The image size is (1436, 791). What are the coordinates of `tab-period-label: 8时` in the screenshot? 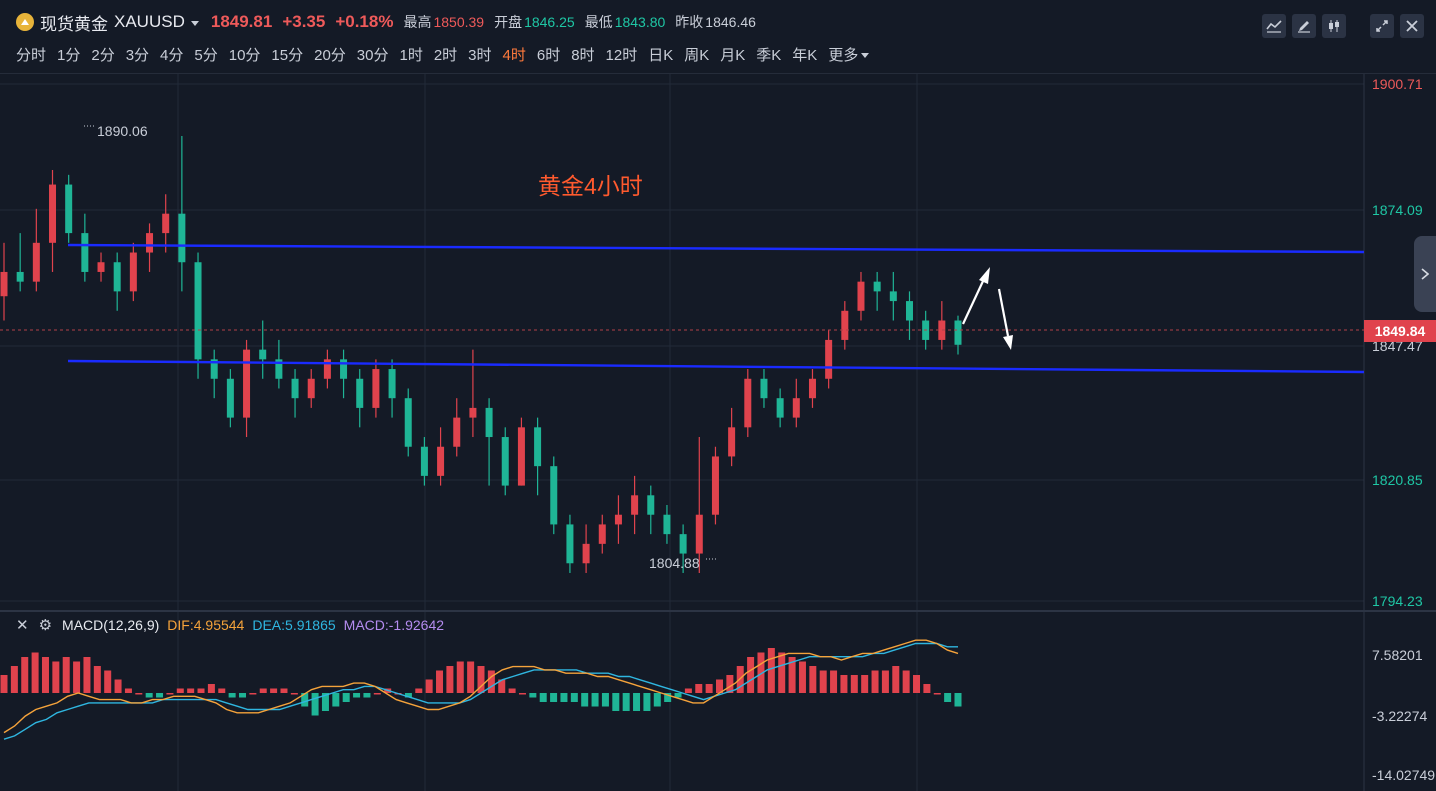 It's located at (583, 55).